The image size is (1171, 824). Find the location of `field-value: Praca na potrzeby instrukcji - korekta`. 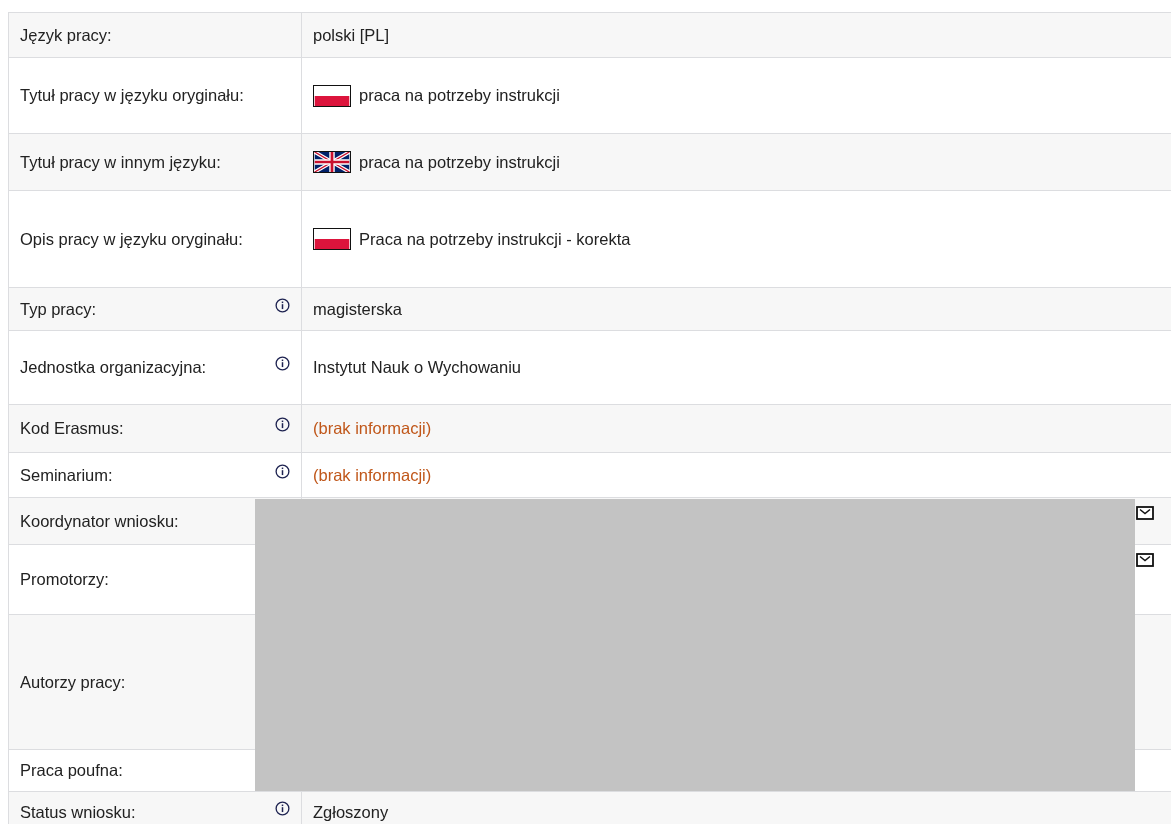

field-value: Praca na potrzeby instrukcji - korekta is located at coordinates (495, 239).